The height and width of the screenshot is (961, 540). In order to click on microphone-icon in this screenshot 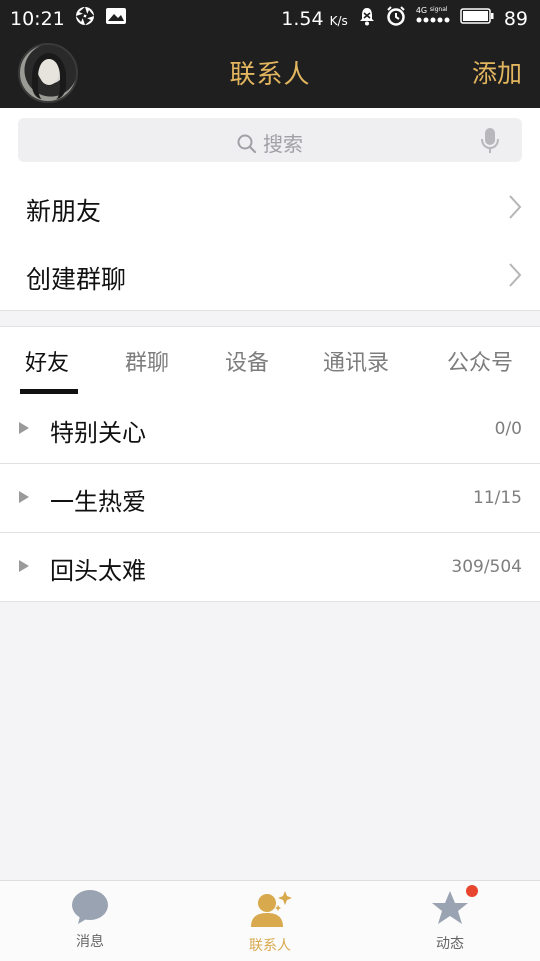, I will do `click(490, 143)`.